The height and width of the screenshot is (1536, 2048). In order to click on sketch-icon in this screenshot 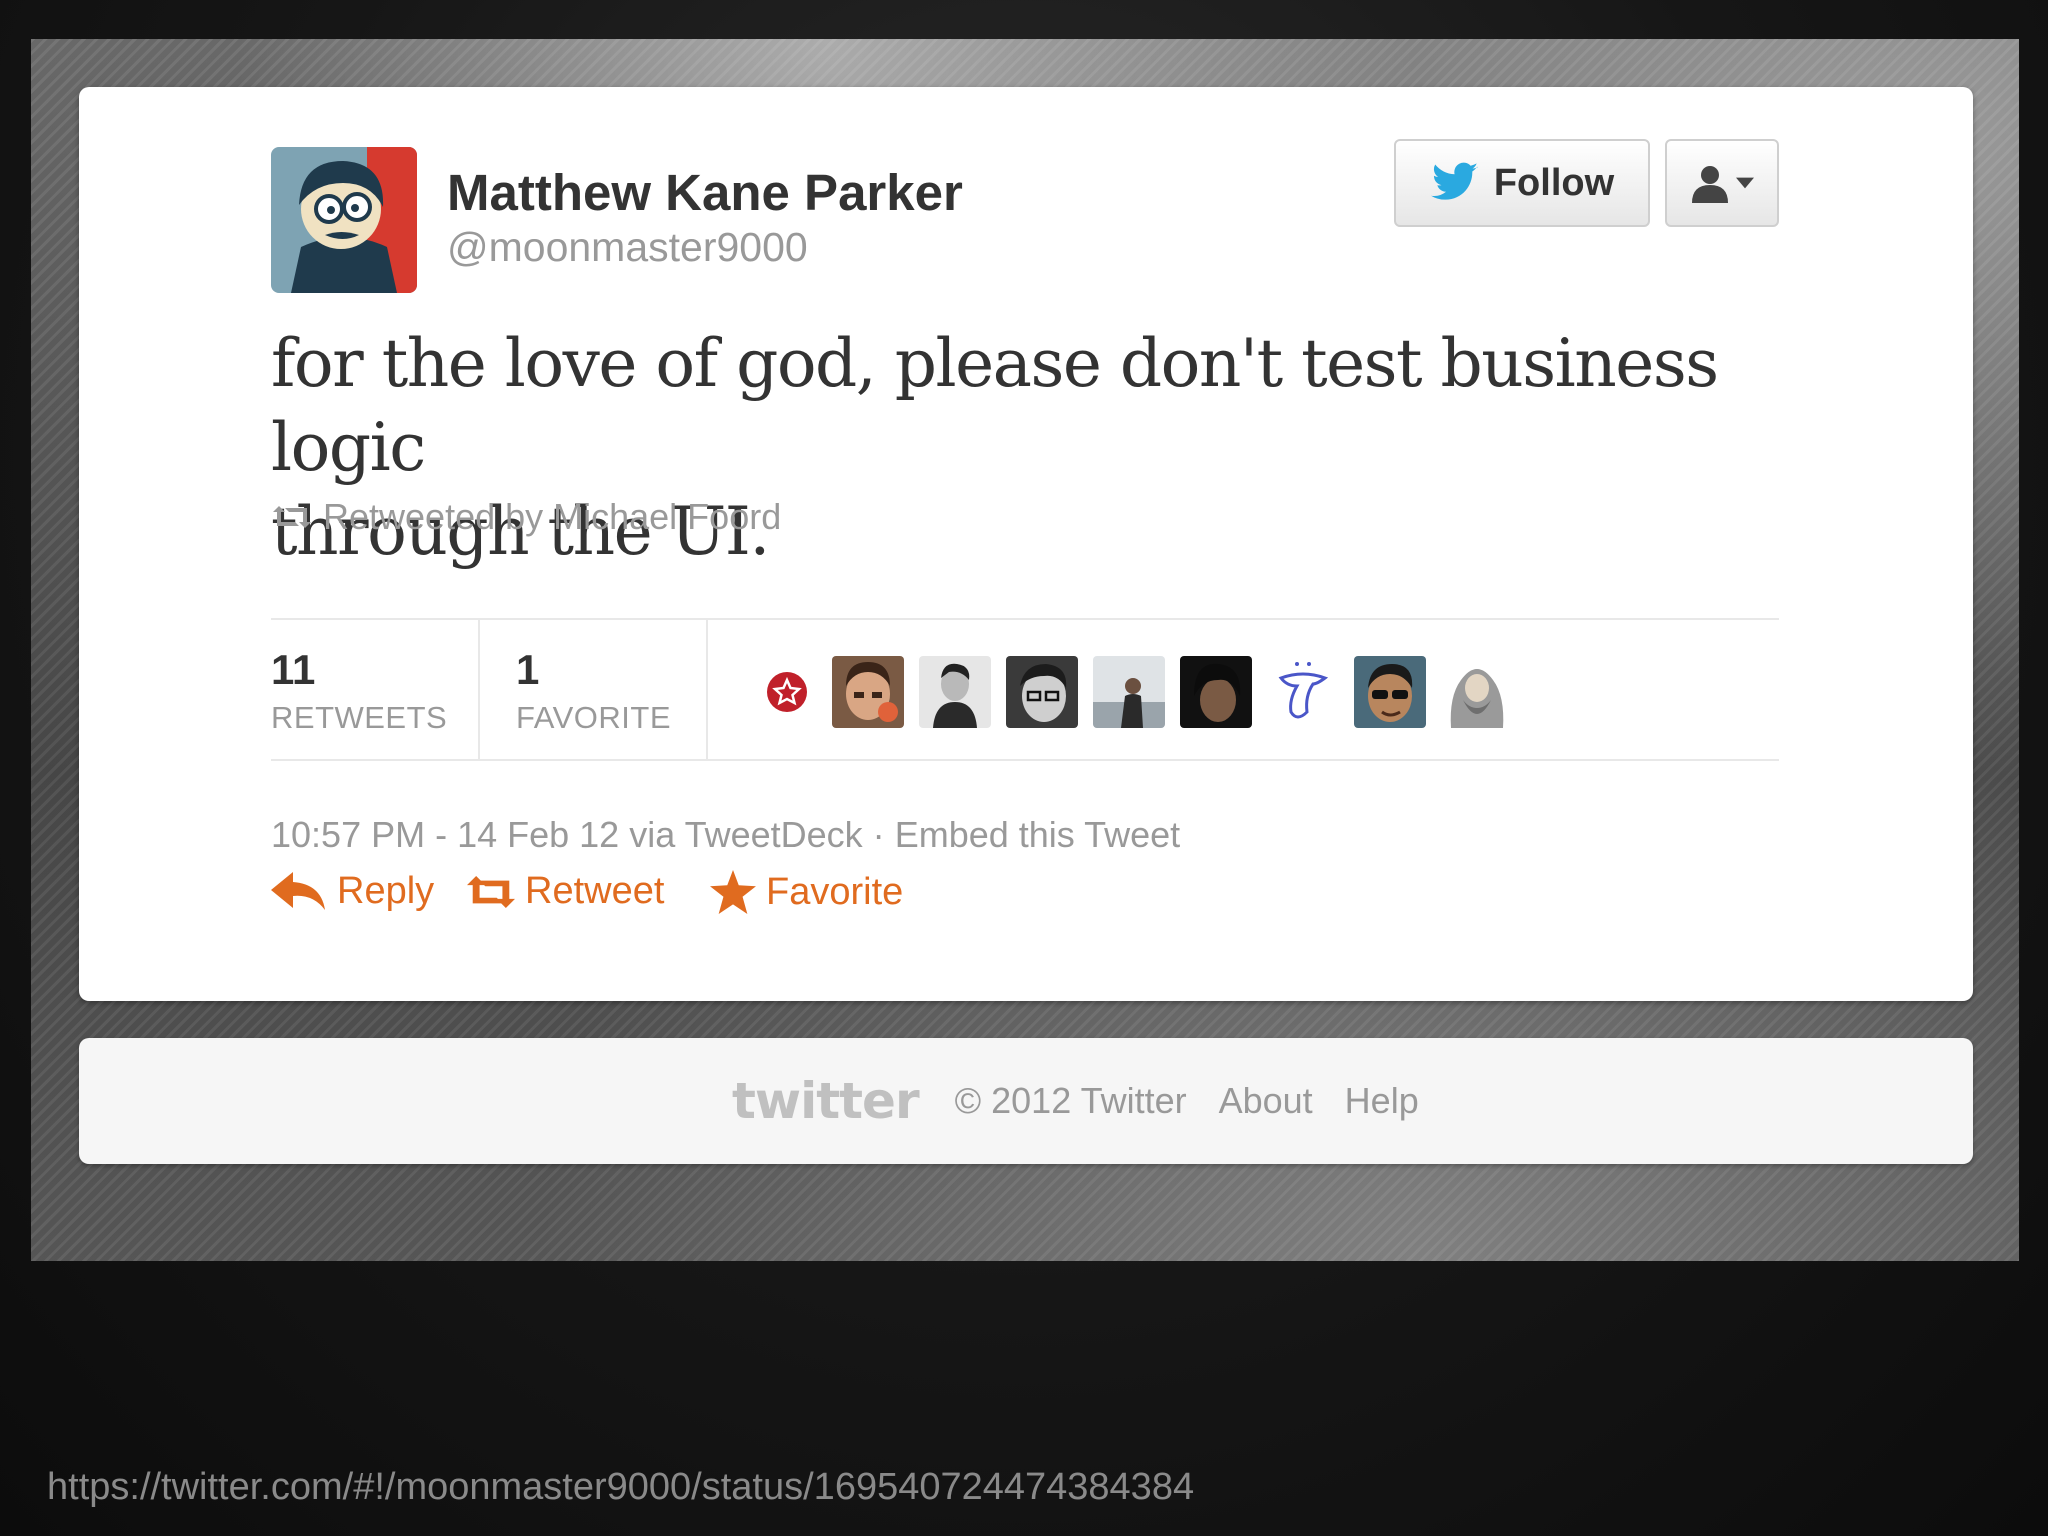, I will do `click(1303, 692)`.